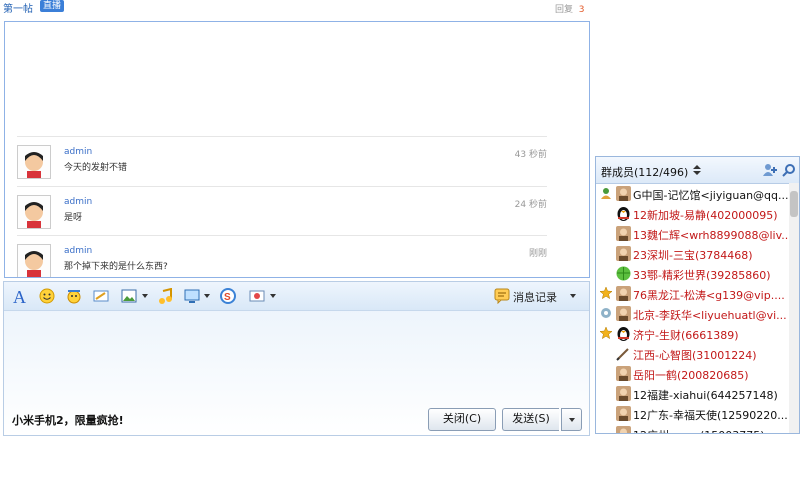 This screenshot has height=492, width=800. I want to click on reply-label: 回复, so click(564, 10).